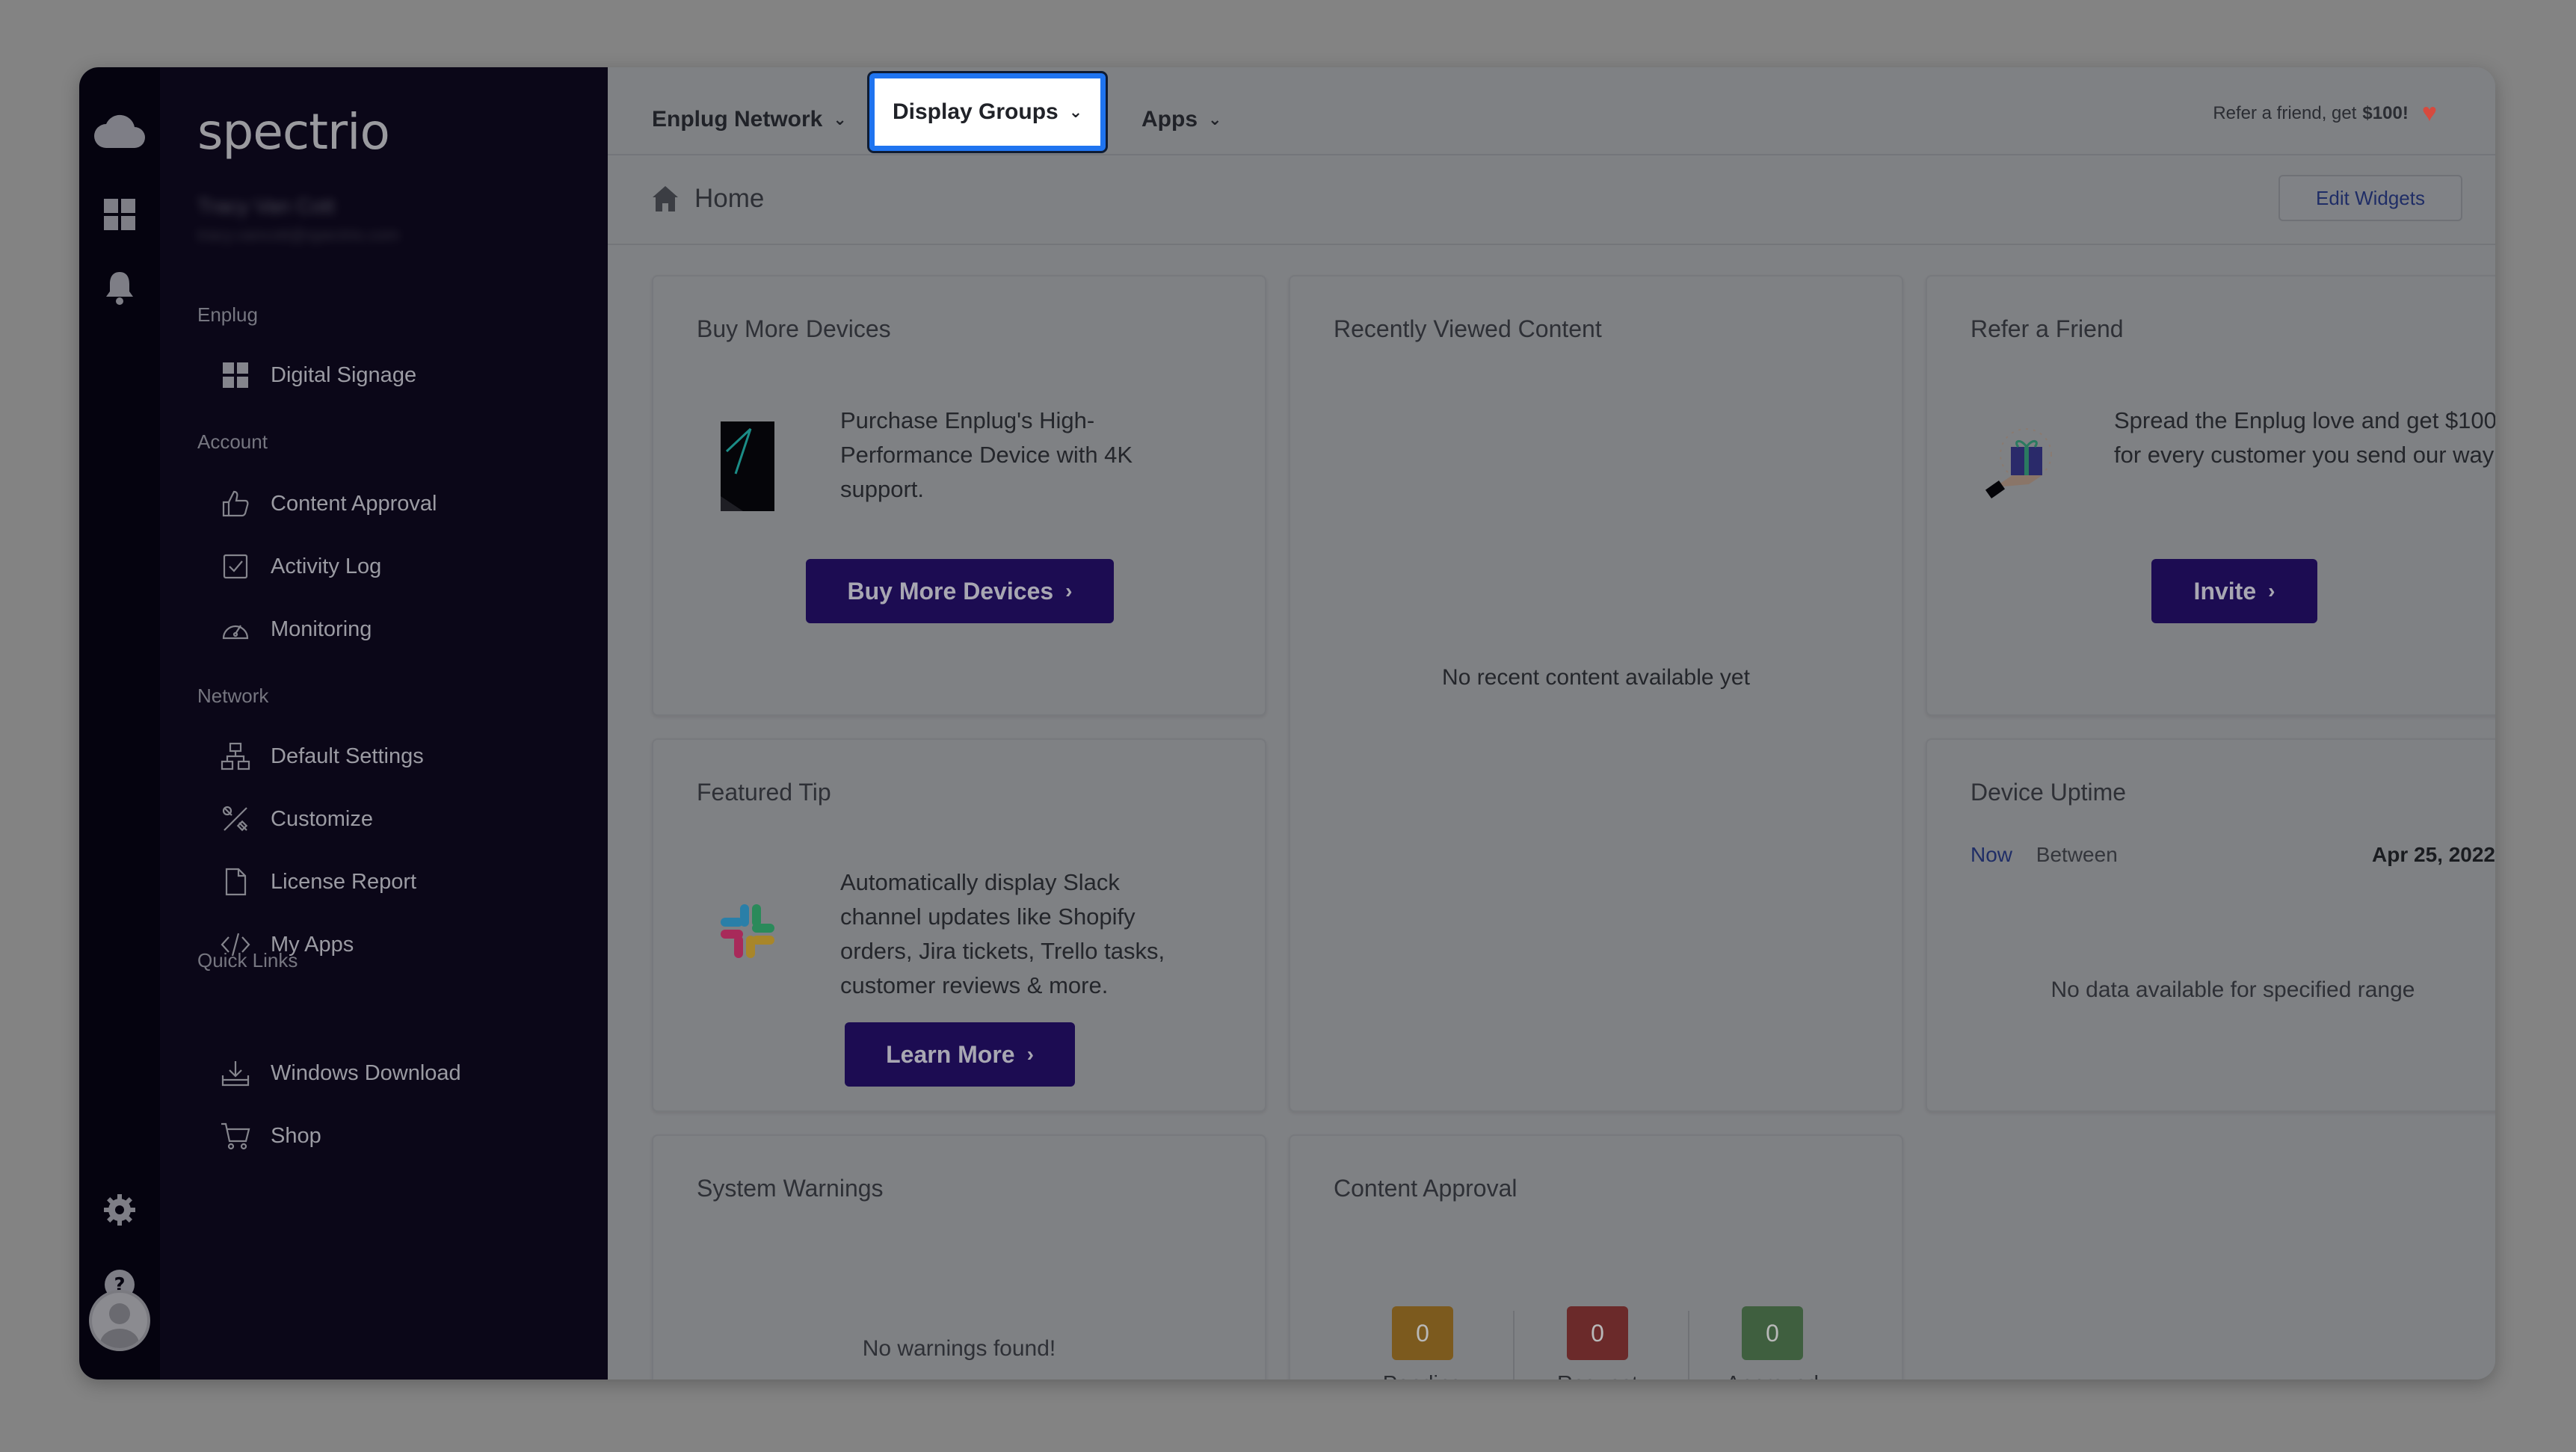 The width and height of the screenshot is (2576, 1452). Describe the element at coordinates (2047, 328) in the screenshot. I see `widget-title: Refer a Friend` at that location.